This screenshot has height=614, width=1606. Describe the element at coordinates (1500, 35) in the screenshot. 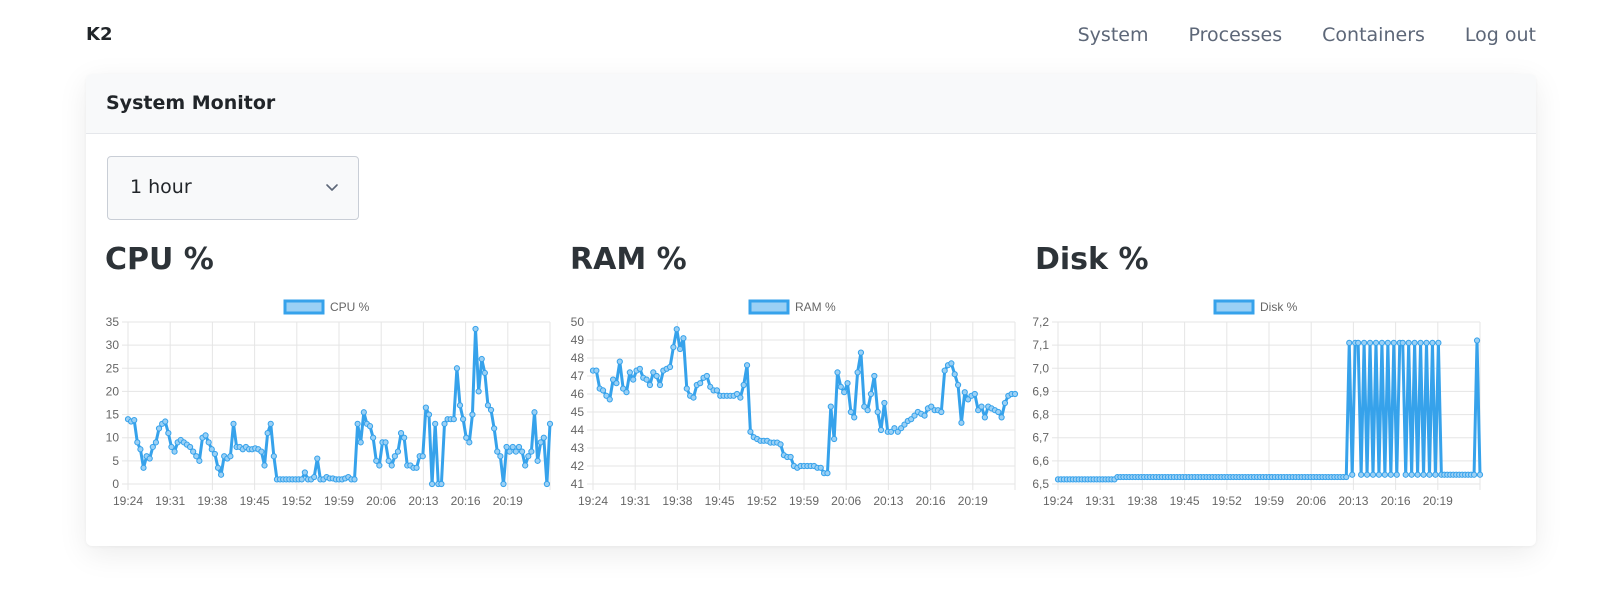

I see `nav-link-logout: Log out` at that location.